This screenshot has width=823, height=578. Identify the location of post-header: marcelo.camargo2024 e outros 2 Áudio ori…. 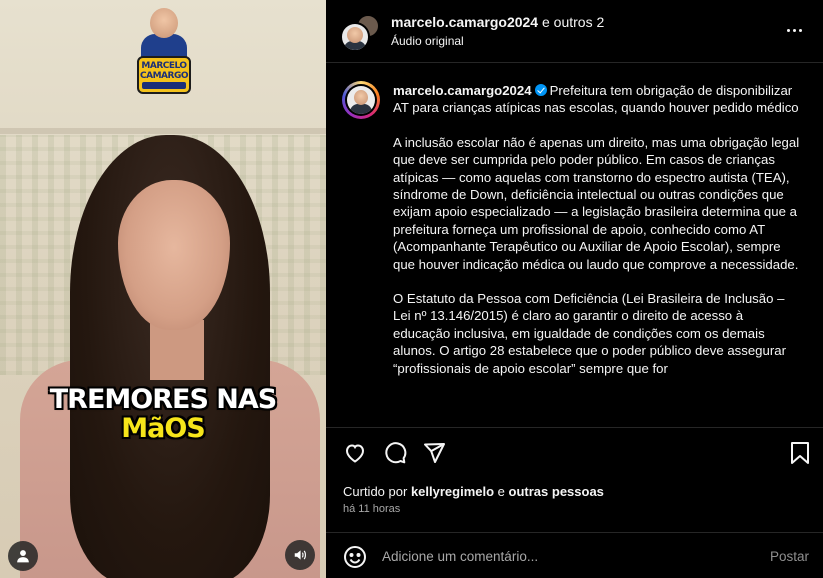
(574, 31).